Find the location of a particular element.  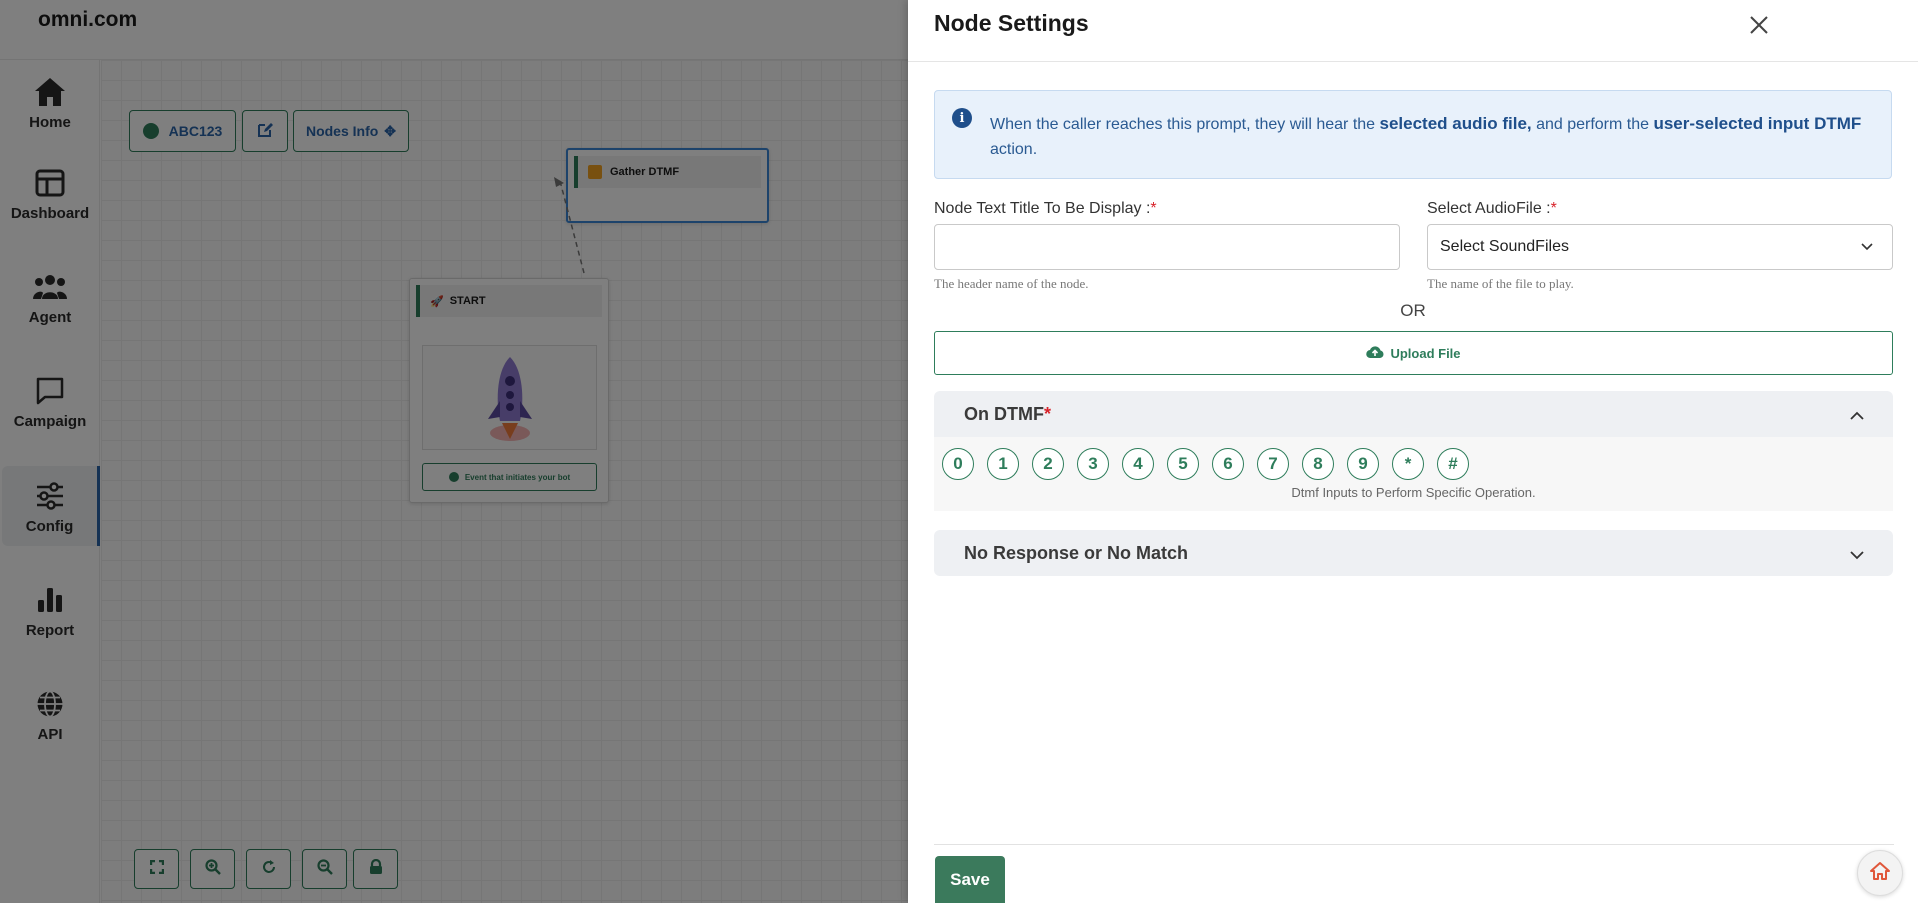

no-response-title: No Response or No Match is located at coordinates (1076, 552).